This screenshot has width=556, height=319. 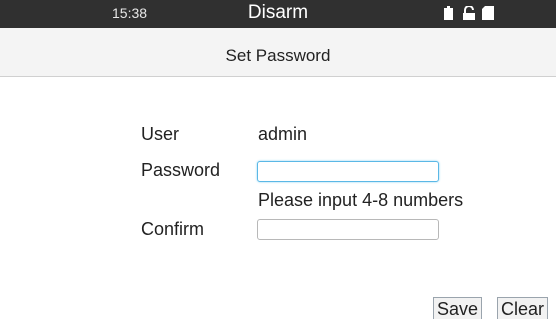 What do you see at coordinates (160, 134) in the screenshot?
I see `user-label: User` at bounding box center [160, 134].